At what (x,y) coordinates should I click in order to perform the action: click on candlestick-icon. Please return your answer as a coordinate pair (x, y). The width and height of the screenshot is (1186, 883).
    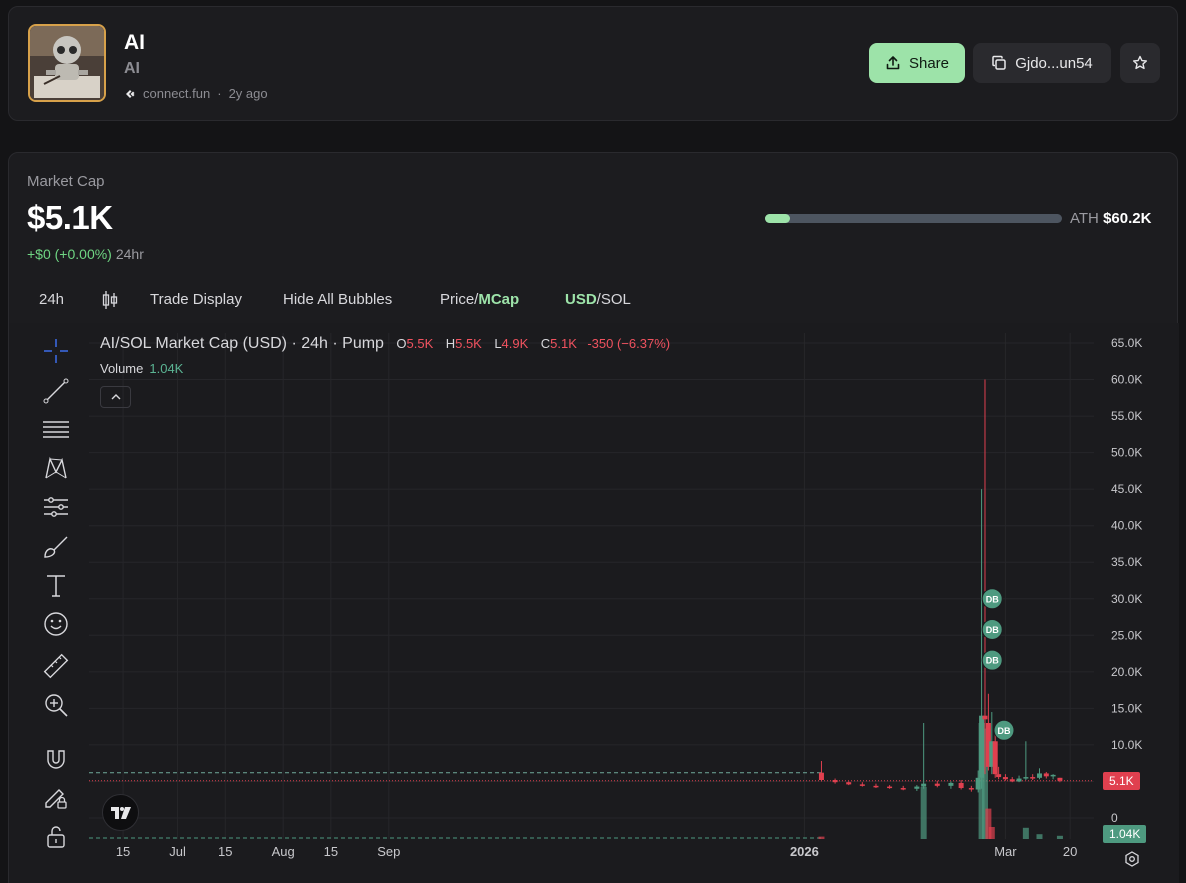
    Looking at the image, I should click on (110, 300).